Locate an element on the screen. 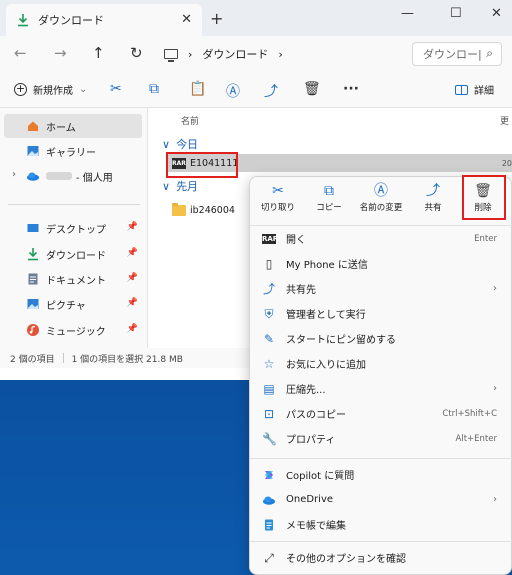 The height and width of the screenshot is (575, 512). menu-item-add-favorite: ☆ お気に入りに追加 is located at coordinates (381, 363).